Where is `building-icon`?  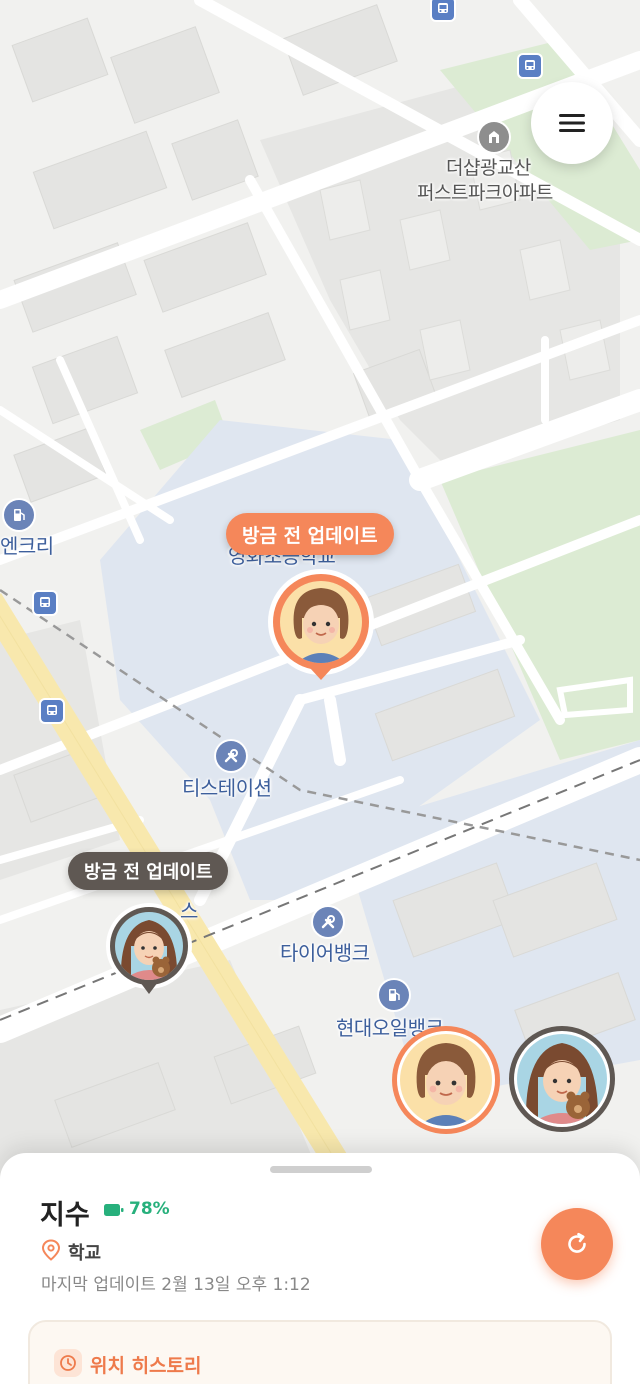
building-icon is located at coordinates (494, 137).